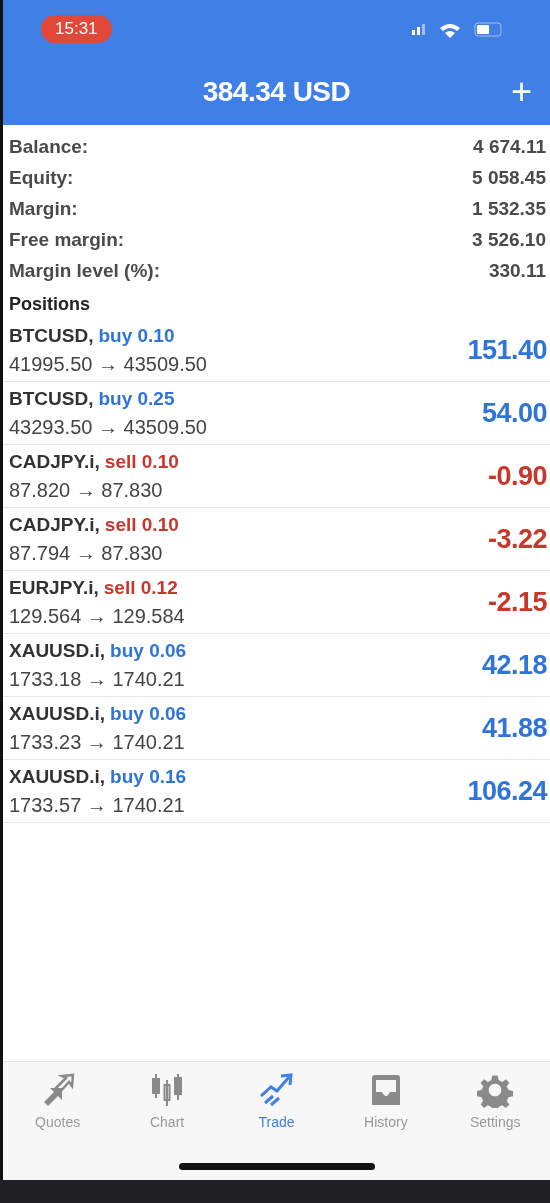 The image size is (550, 1203). What do you see at coordinates (108, 427) in the screenshot?
I see `price-text: 43293.50 → 43509.50` at bounding box center [108, 427].